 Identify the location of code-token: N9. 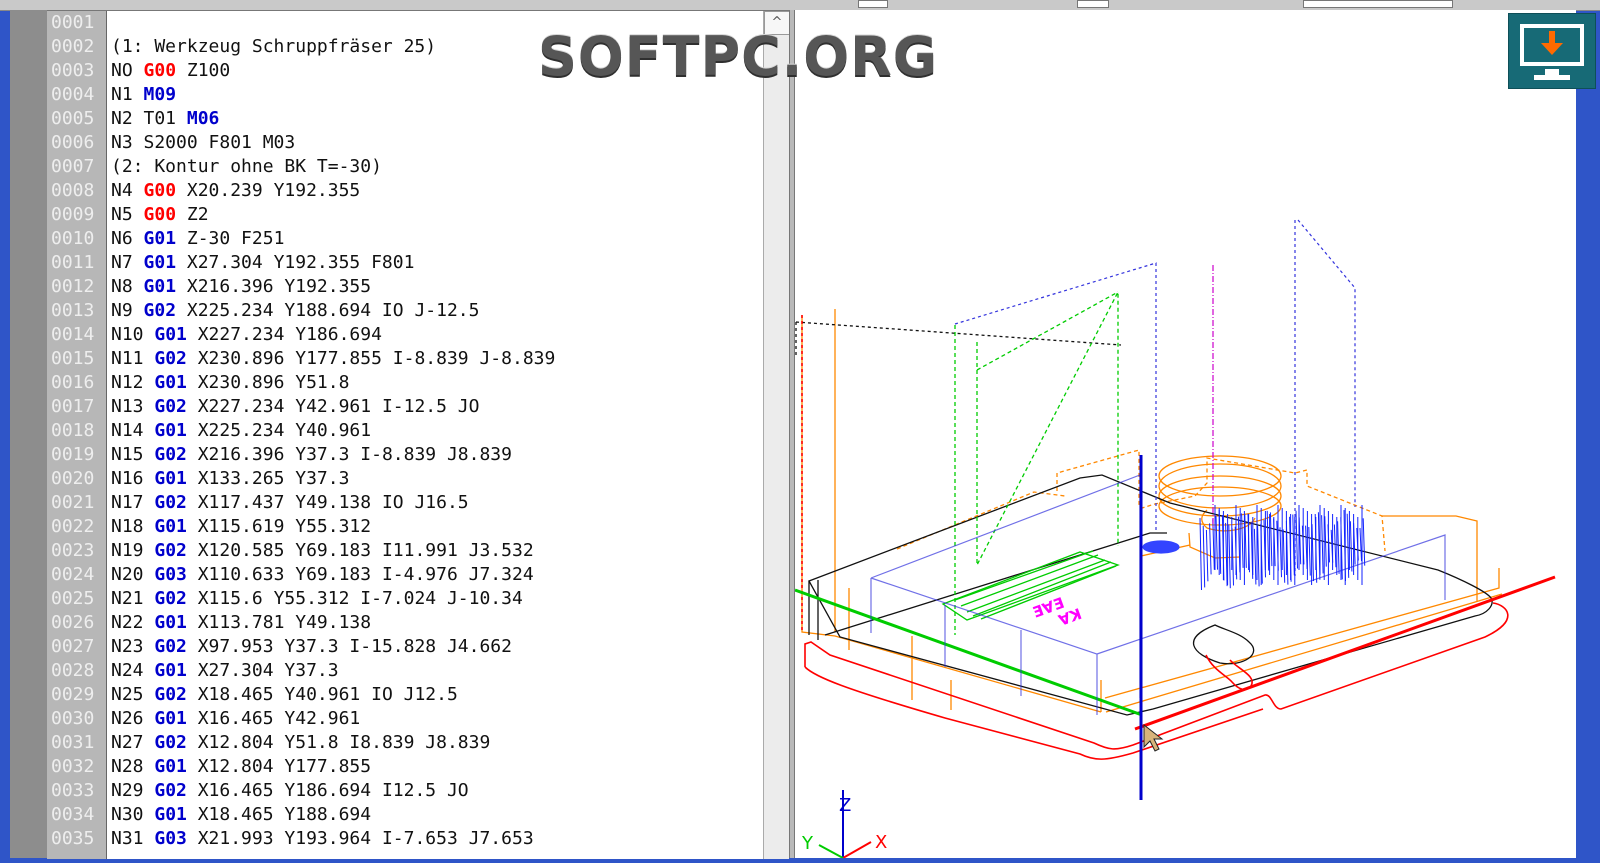
(127, 310).